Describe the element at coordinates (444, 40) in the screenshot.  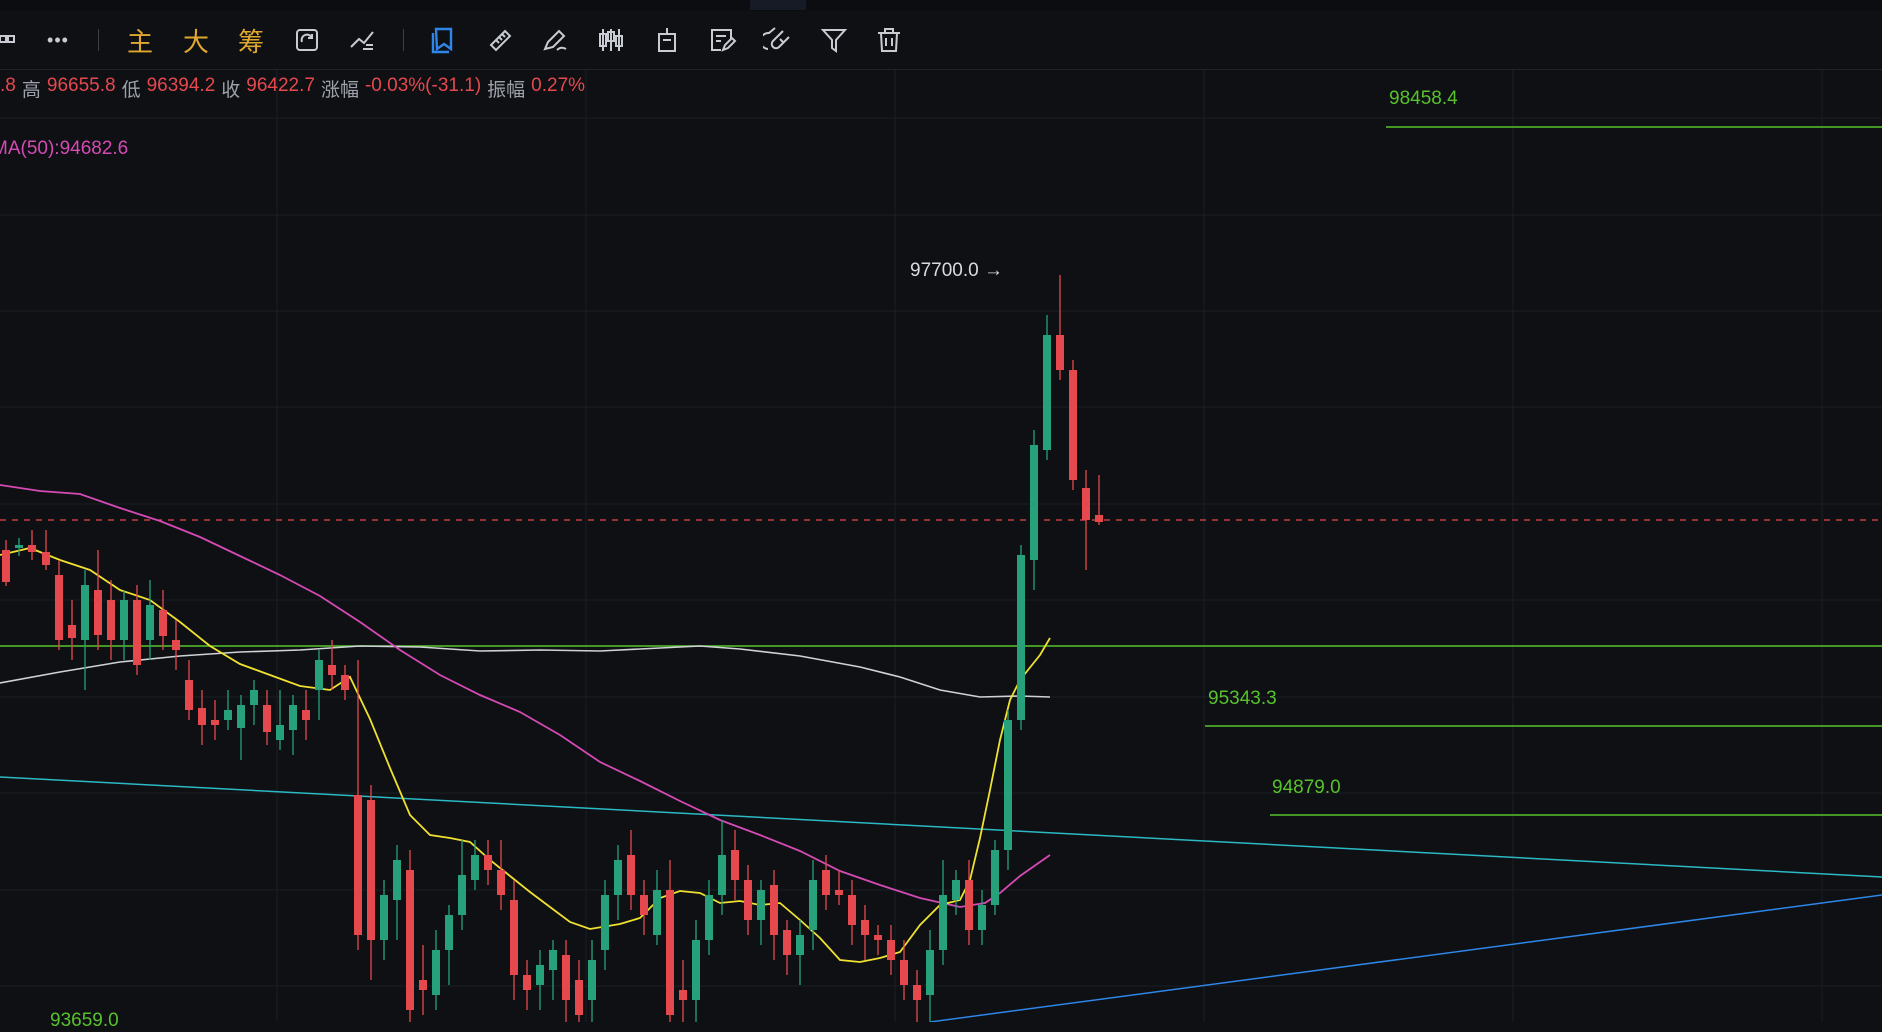
I see `mark-icon` at that location.